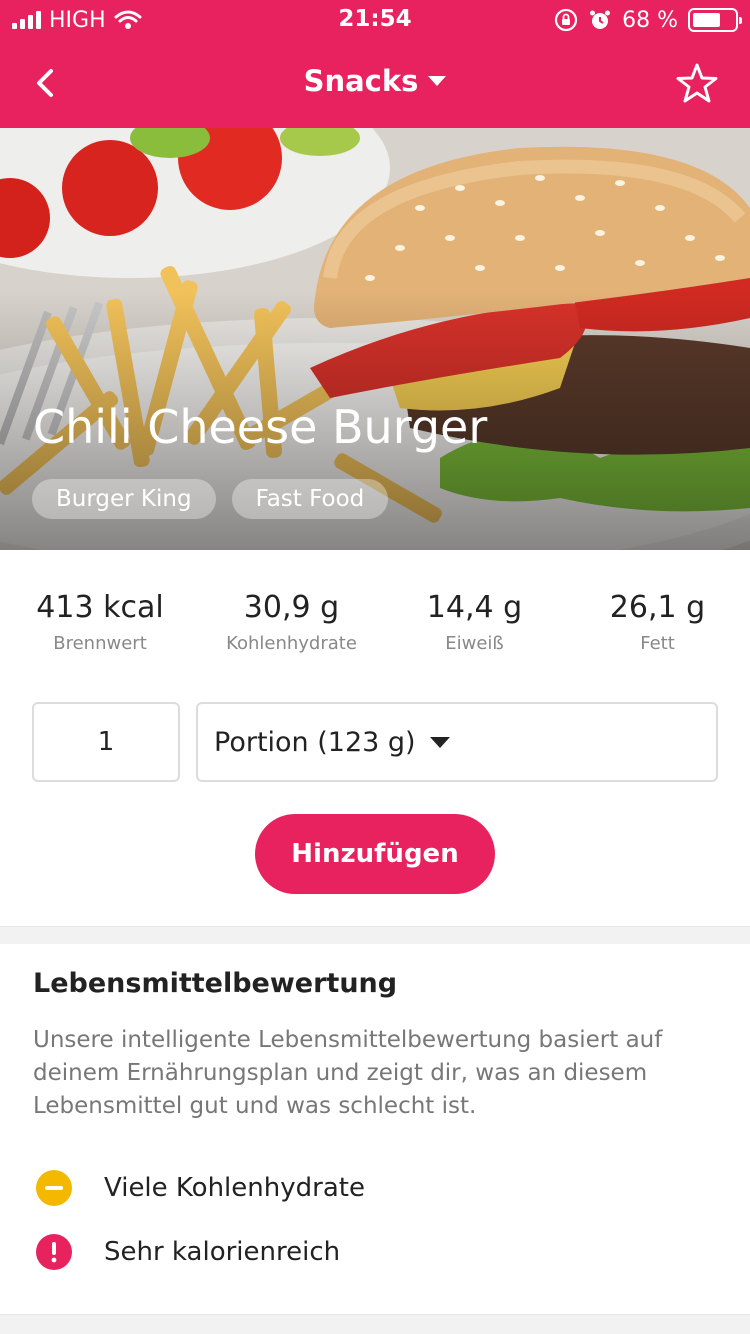  Describe the element at coordinates (600, 19) in the screenshot. I see `alarm-icon` at that location.